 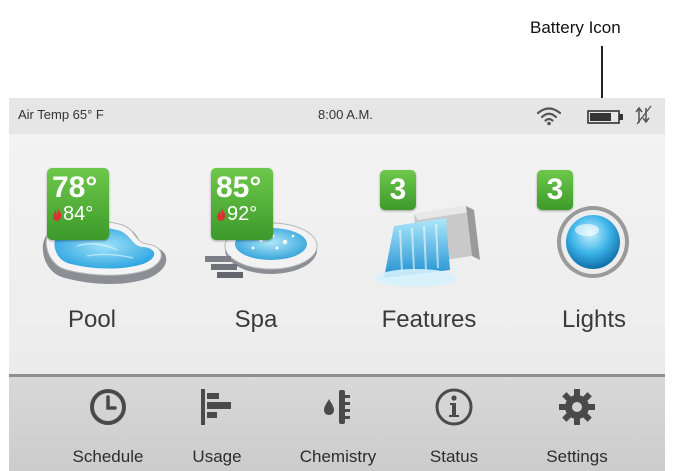 I want to click on nav-settings-label: Settings, so click(x=577, y=456).